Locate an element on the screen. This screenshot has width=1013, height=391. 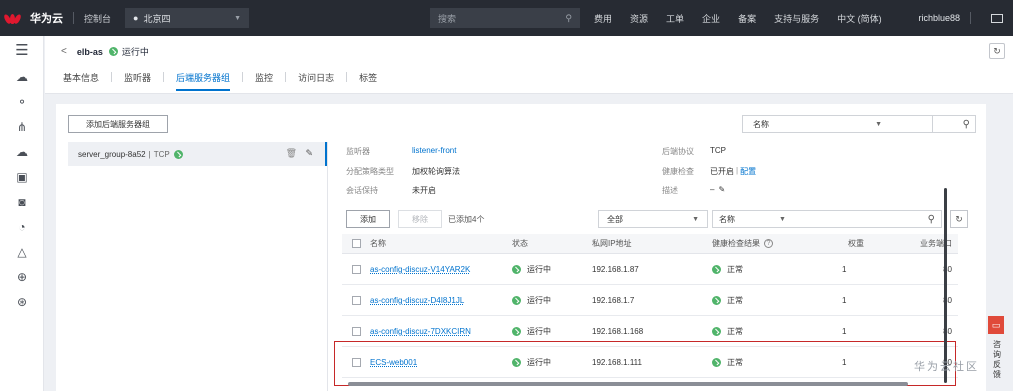
console-link: 控制台 is located at coordinates (97, 18).